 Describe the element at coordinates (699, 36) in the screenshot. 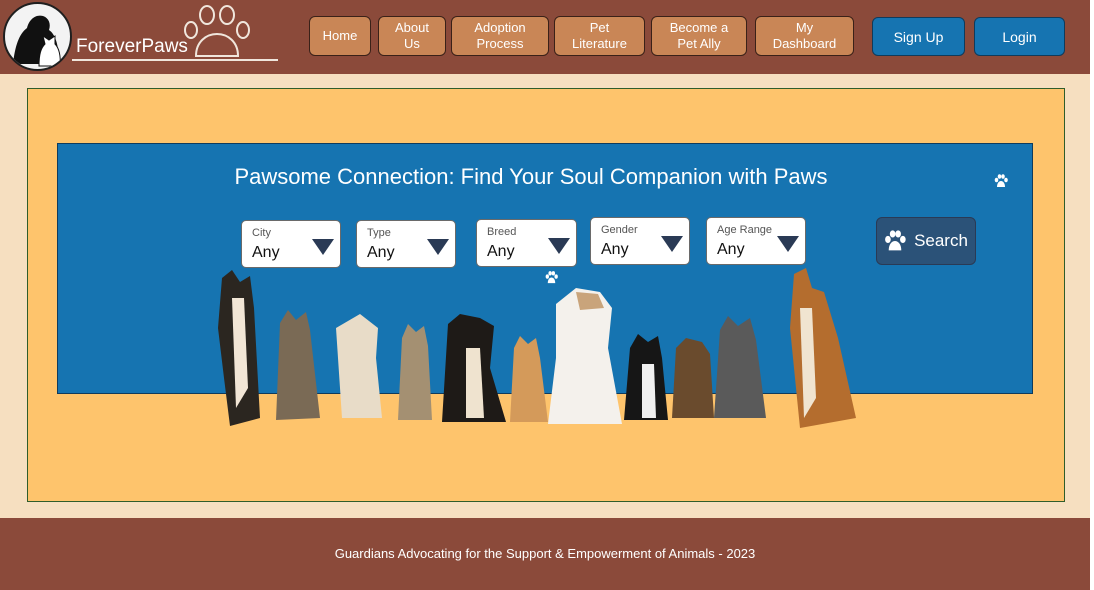

I see `nav-pet-ally-button: Become a Pet Ally` at that location.